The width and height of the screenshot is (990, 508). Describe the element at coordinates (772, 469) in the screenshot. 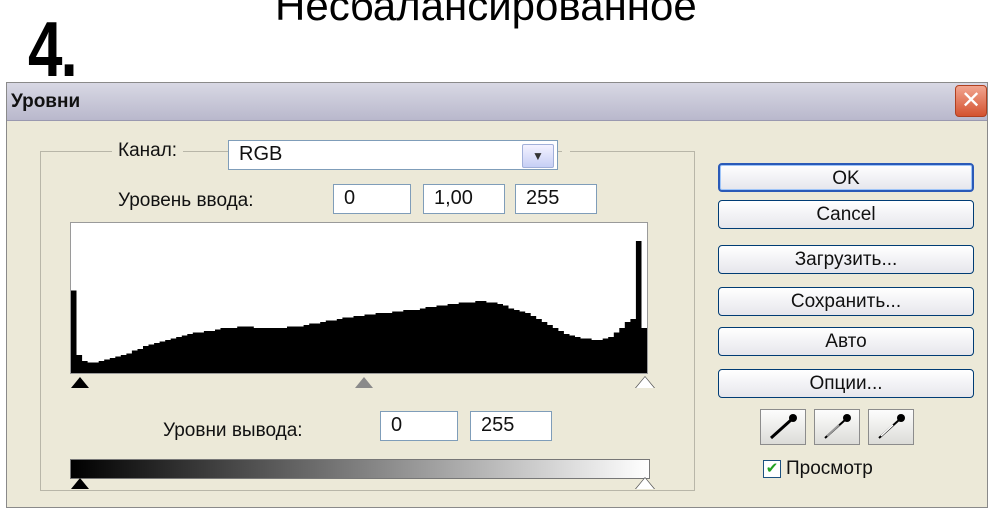

I see `preview-checkbox: ✔` at that location.